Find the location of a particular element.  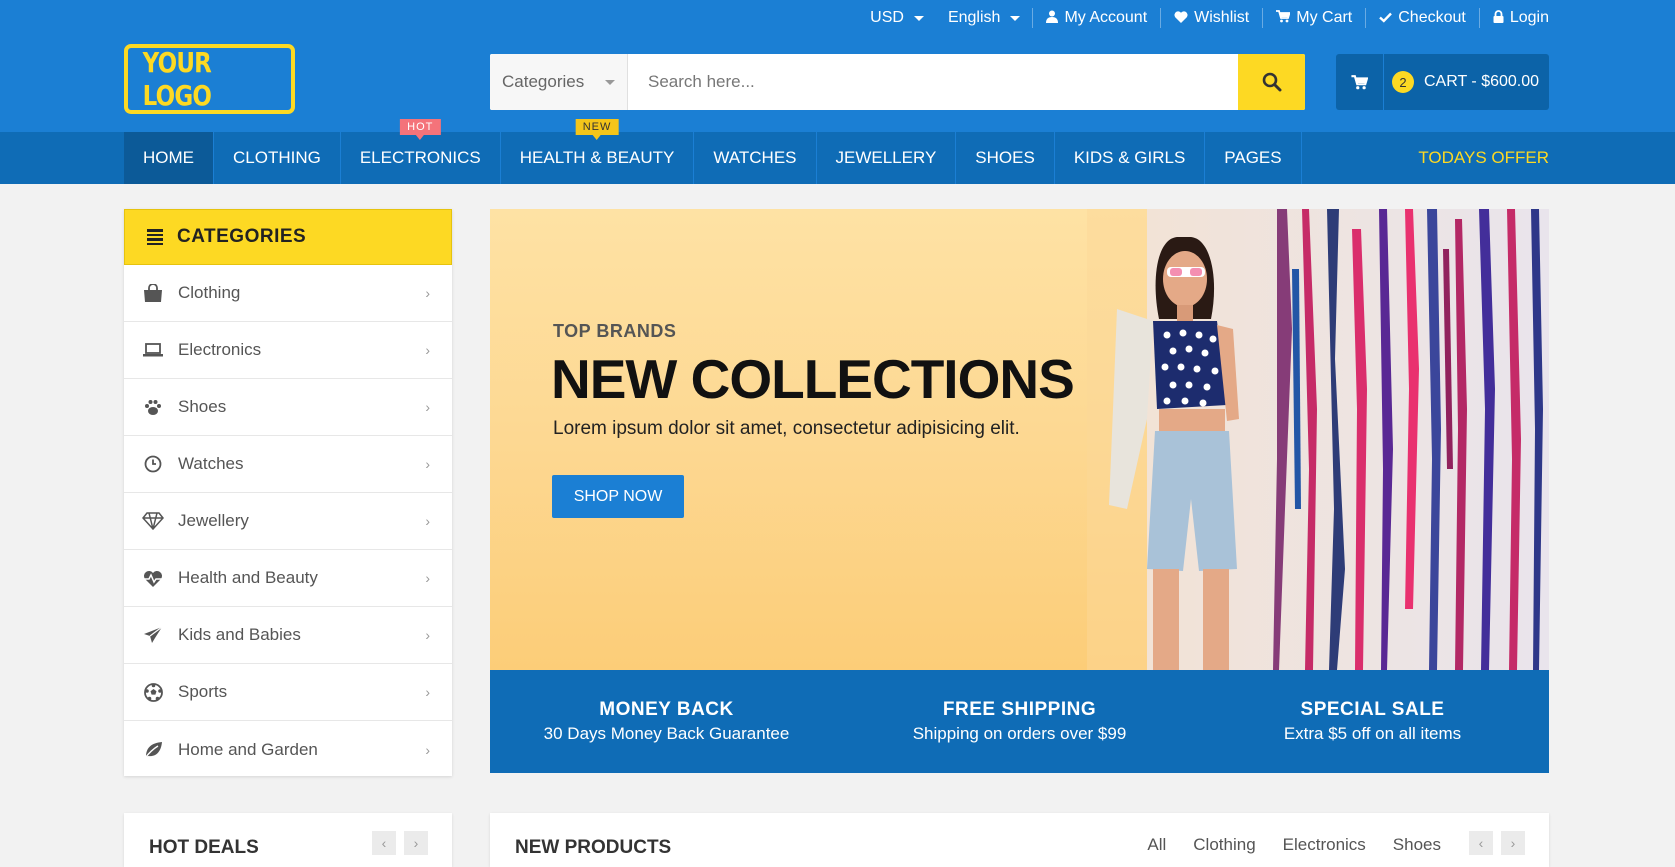

my-account-label: My Account is located at coordinates (1106, 17).